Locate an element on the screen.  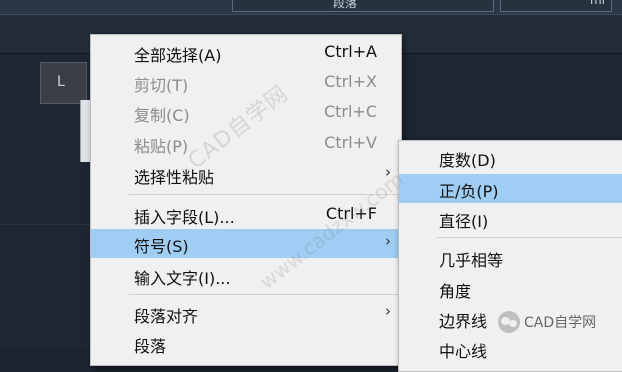
badge-text: CAD自学网 is located at coordinates (560, 323).